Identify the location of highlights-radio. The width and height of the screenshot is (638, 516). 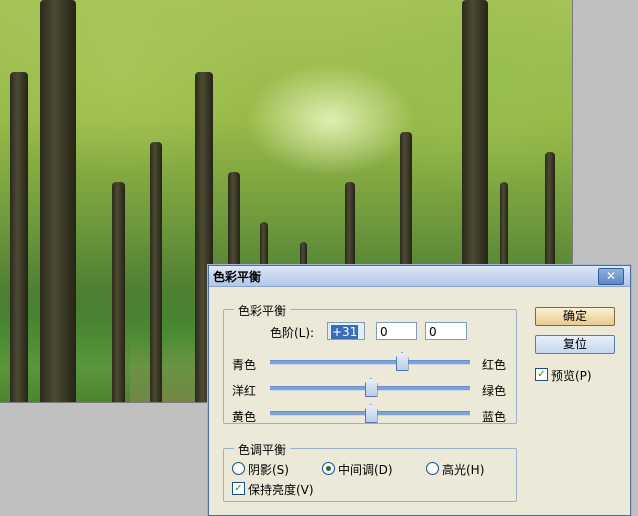
(432, 468).